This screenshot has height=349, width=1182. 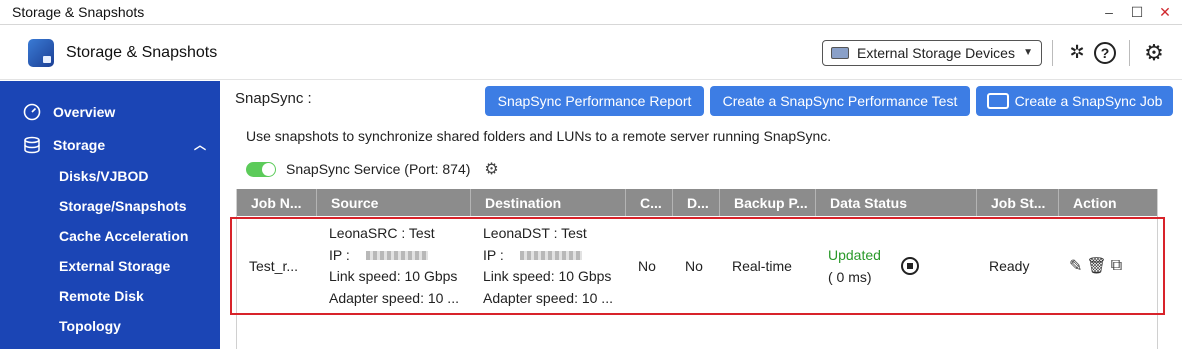 I want to click on source-name: LeonaSRC : Test, so click(x=382, y=233).